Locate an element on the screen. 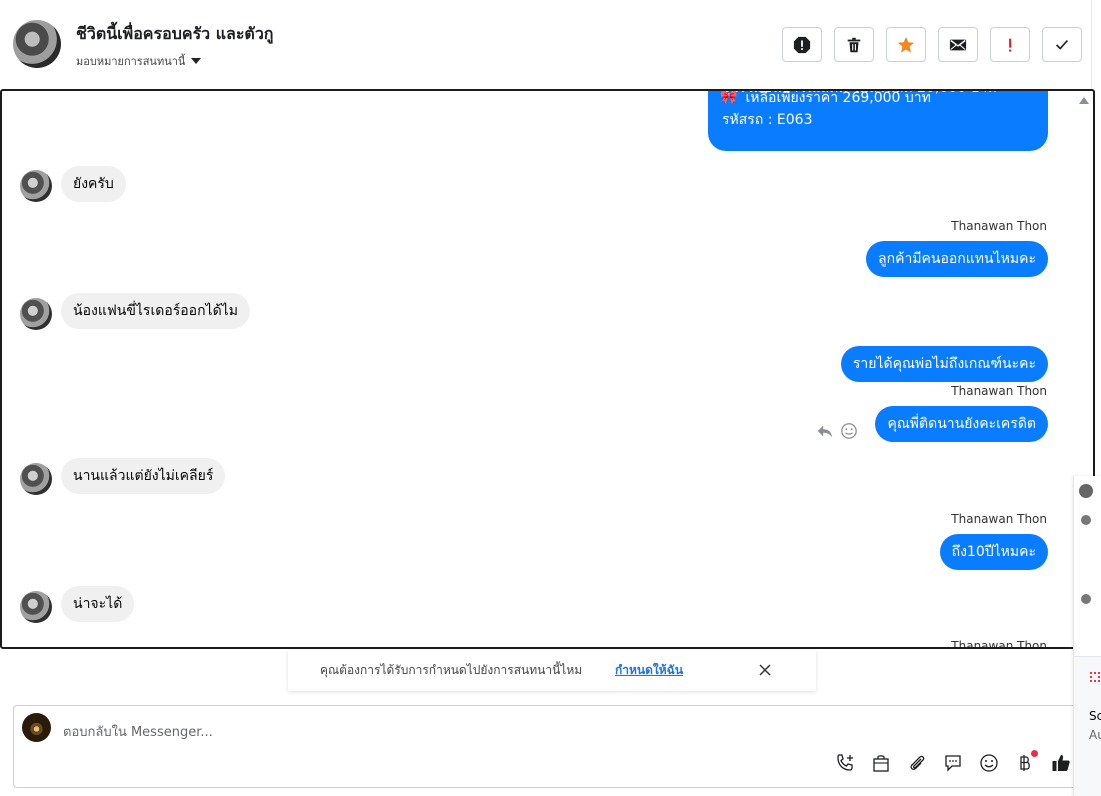 The image size is (1101, 796). assign-to-me-link: กำหนดให้ฉัน is located at coordinates (649, 670).